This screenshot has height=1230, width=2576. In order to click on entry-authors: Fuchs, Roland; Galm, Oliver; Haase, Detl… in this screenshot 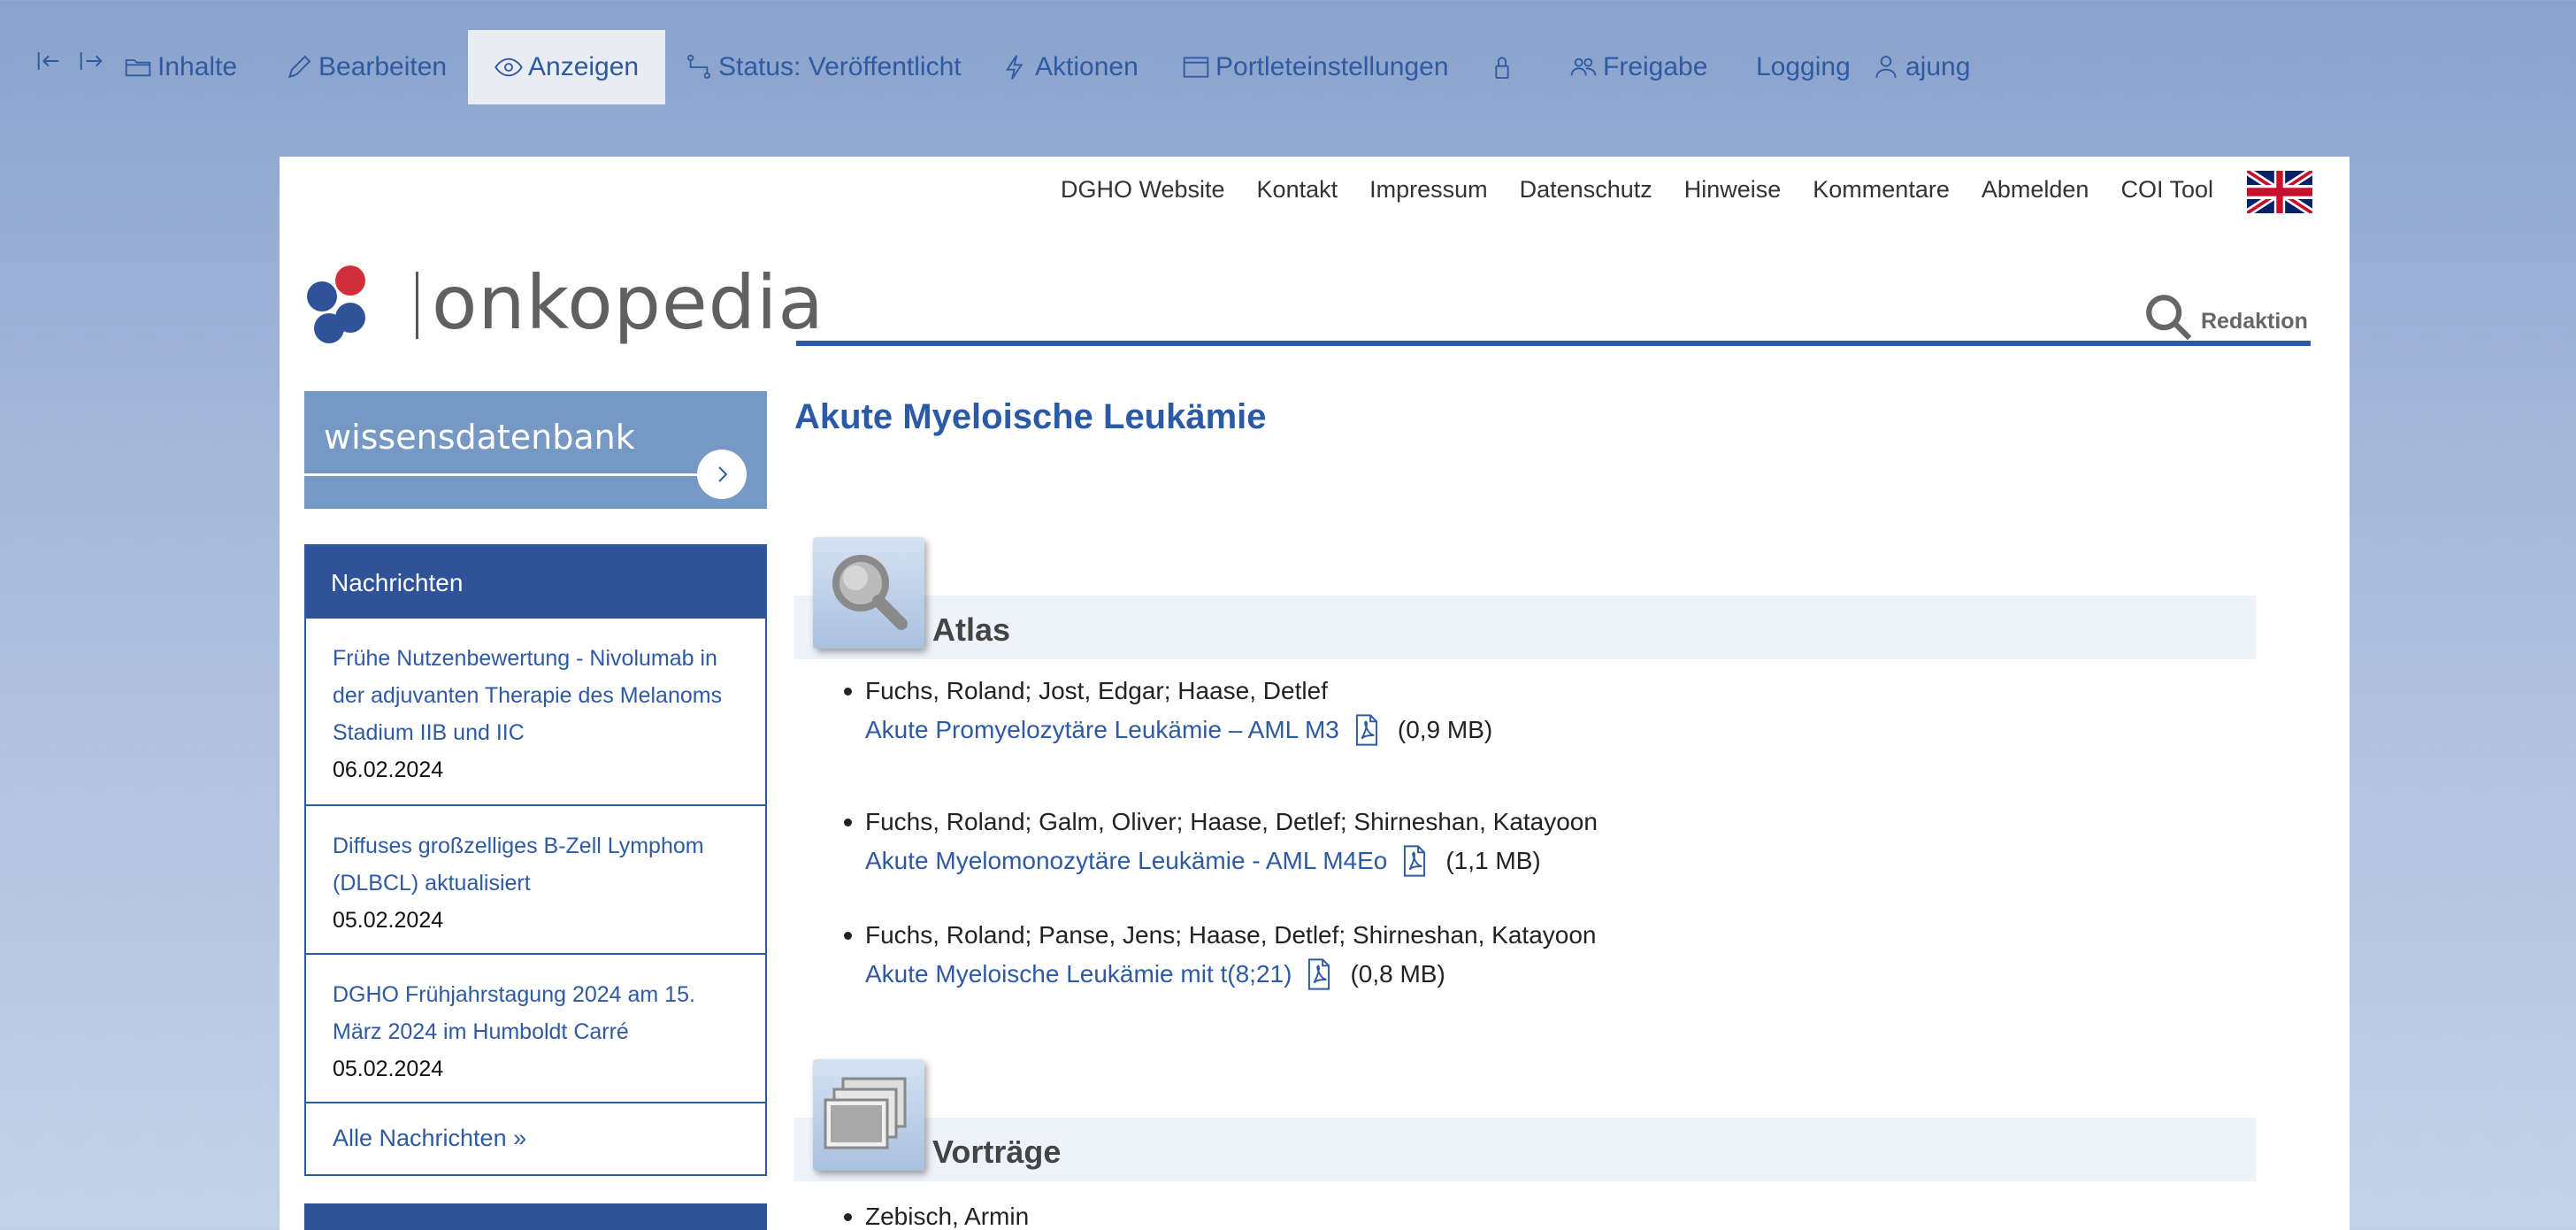, I will do `click(1221, 822)`.